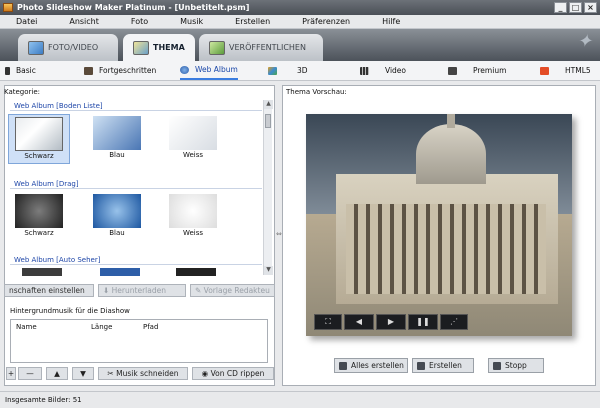  I want to click on alles-erstellen-button: Alles erstellen, so click(371, 365).